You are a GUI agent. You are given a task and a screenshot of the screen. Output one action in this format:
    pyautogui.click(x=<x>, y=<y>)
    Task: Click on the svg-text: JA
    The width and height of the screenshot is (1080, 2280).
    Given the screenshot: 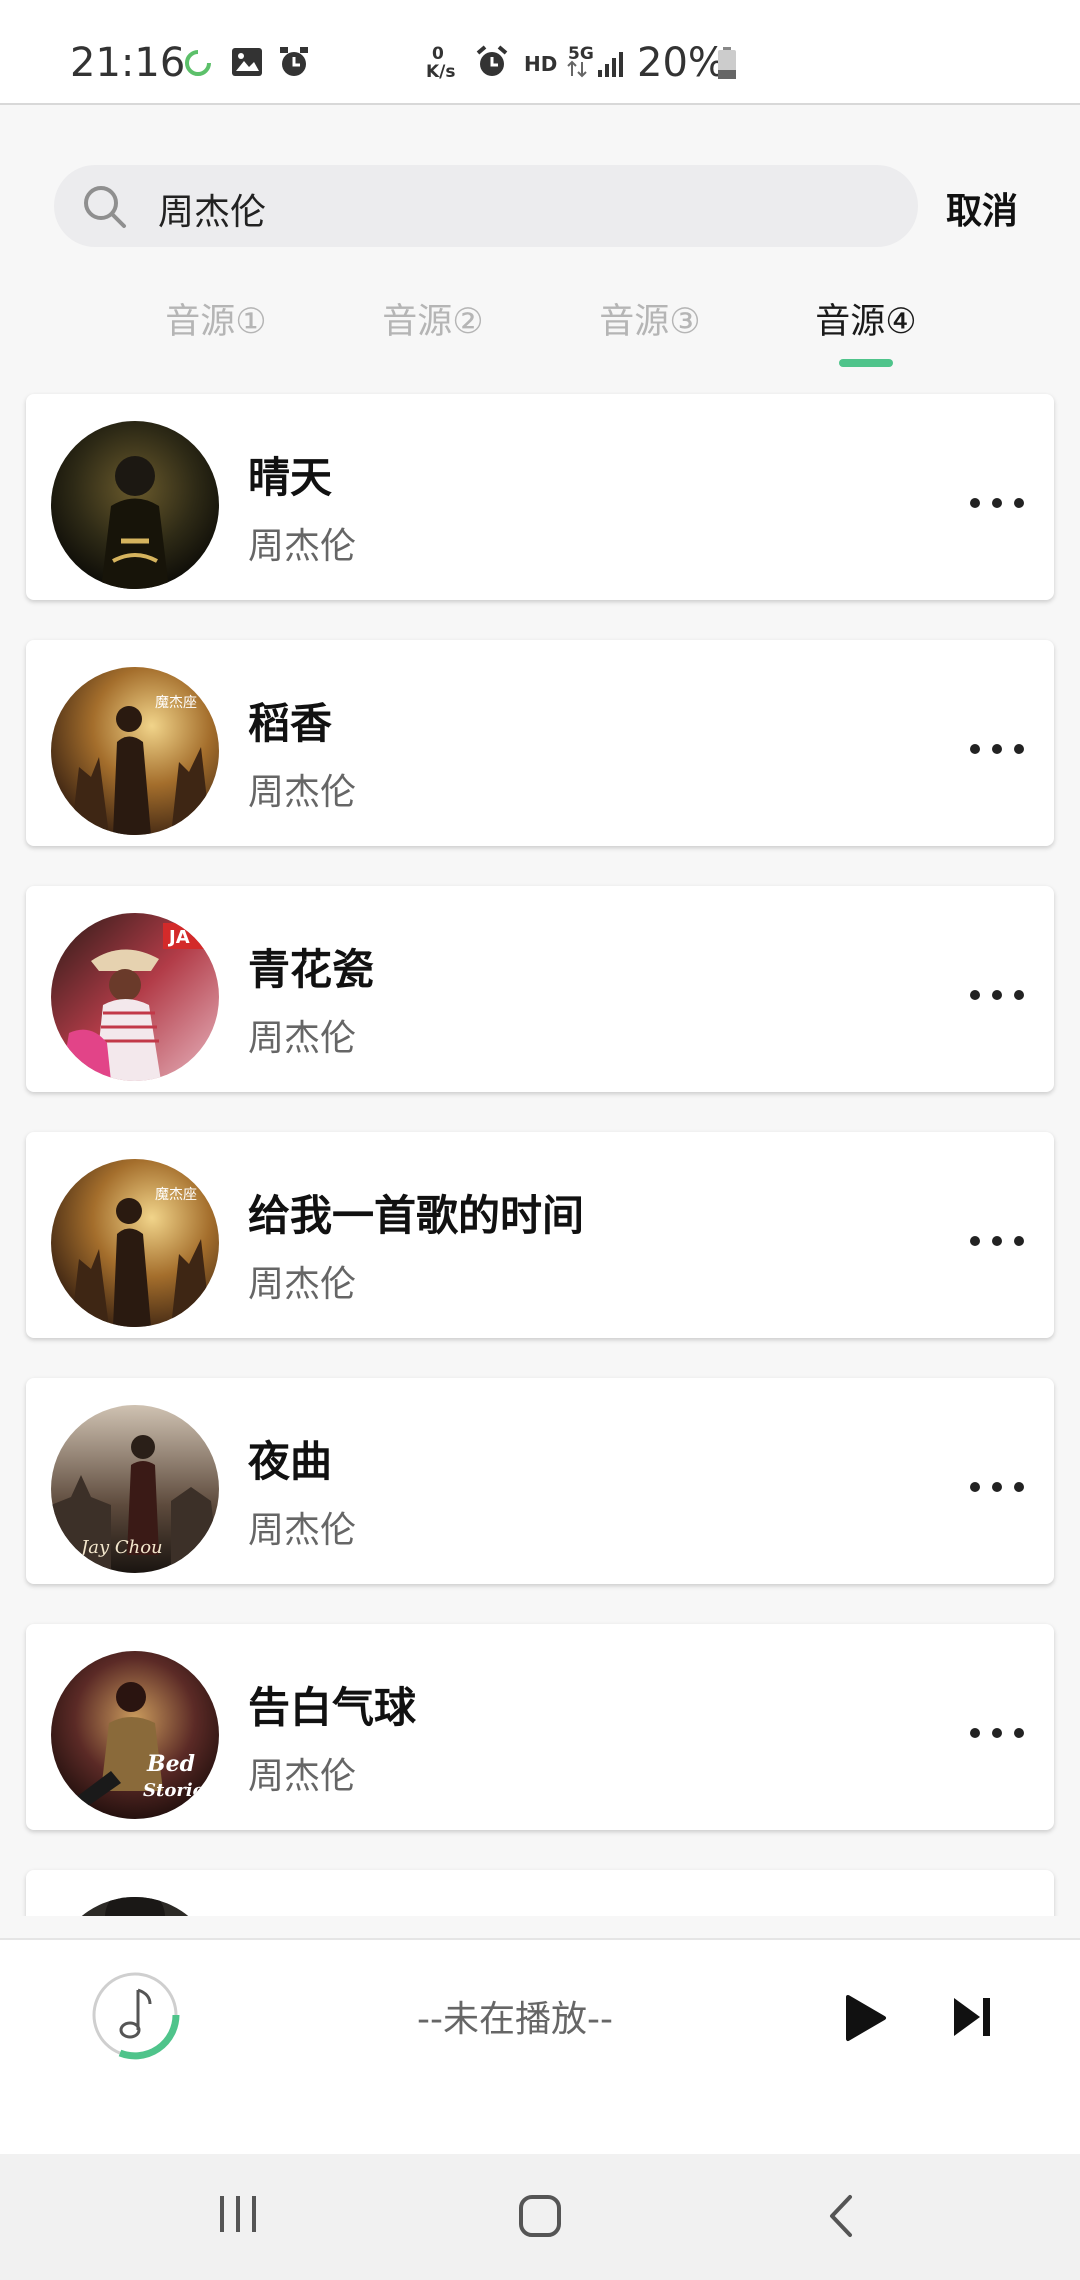 What is the action you would take?
    pyautogui.click(x=178, y=937)
    